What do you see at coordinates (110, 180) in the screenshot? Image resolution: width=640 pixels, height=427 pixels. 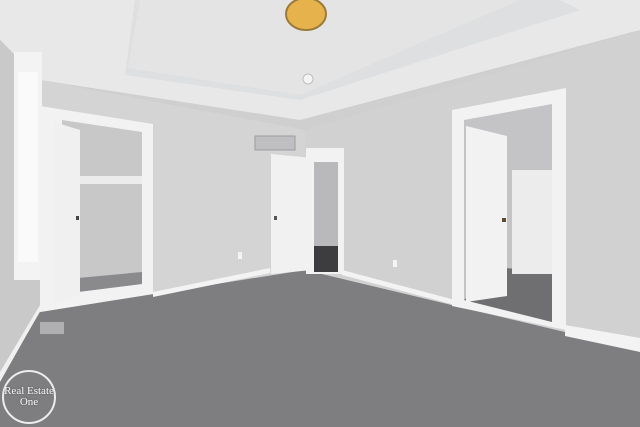 I see `closet-shelf` at bounding box center [110, 180].